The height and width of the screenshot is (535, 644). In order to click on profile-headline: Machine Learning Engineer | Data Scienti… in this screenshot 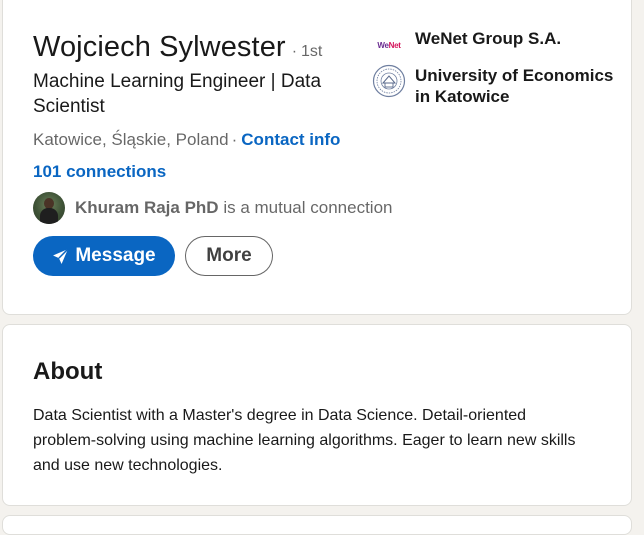, I will do `click(177, 94)`.